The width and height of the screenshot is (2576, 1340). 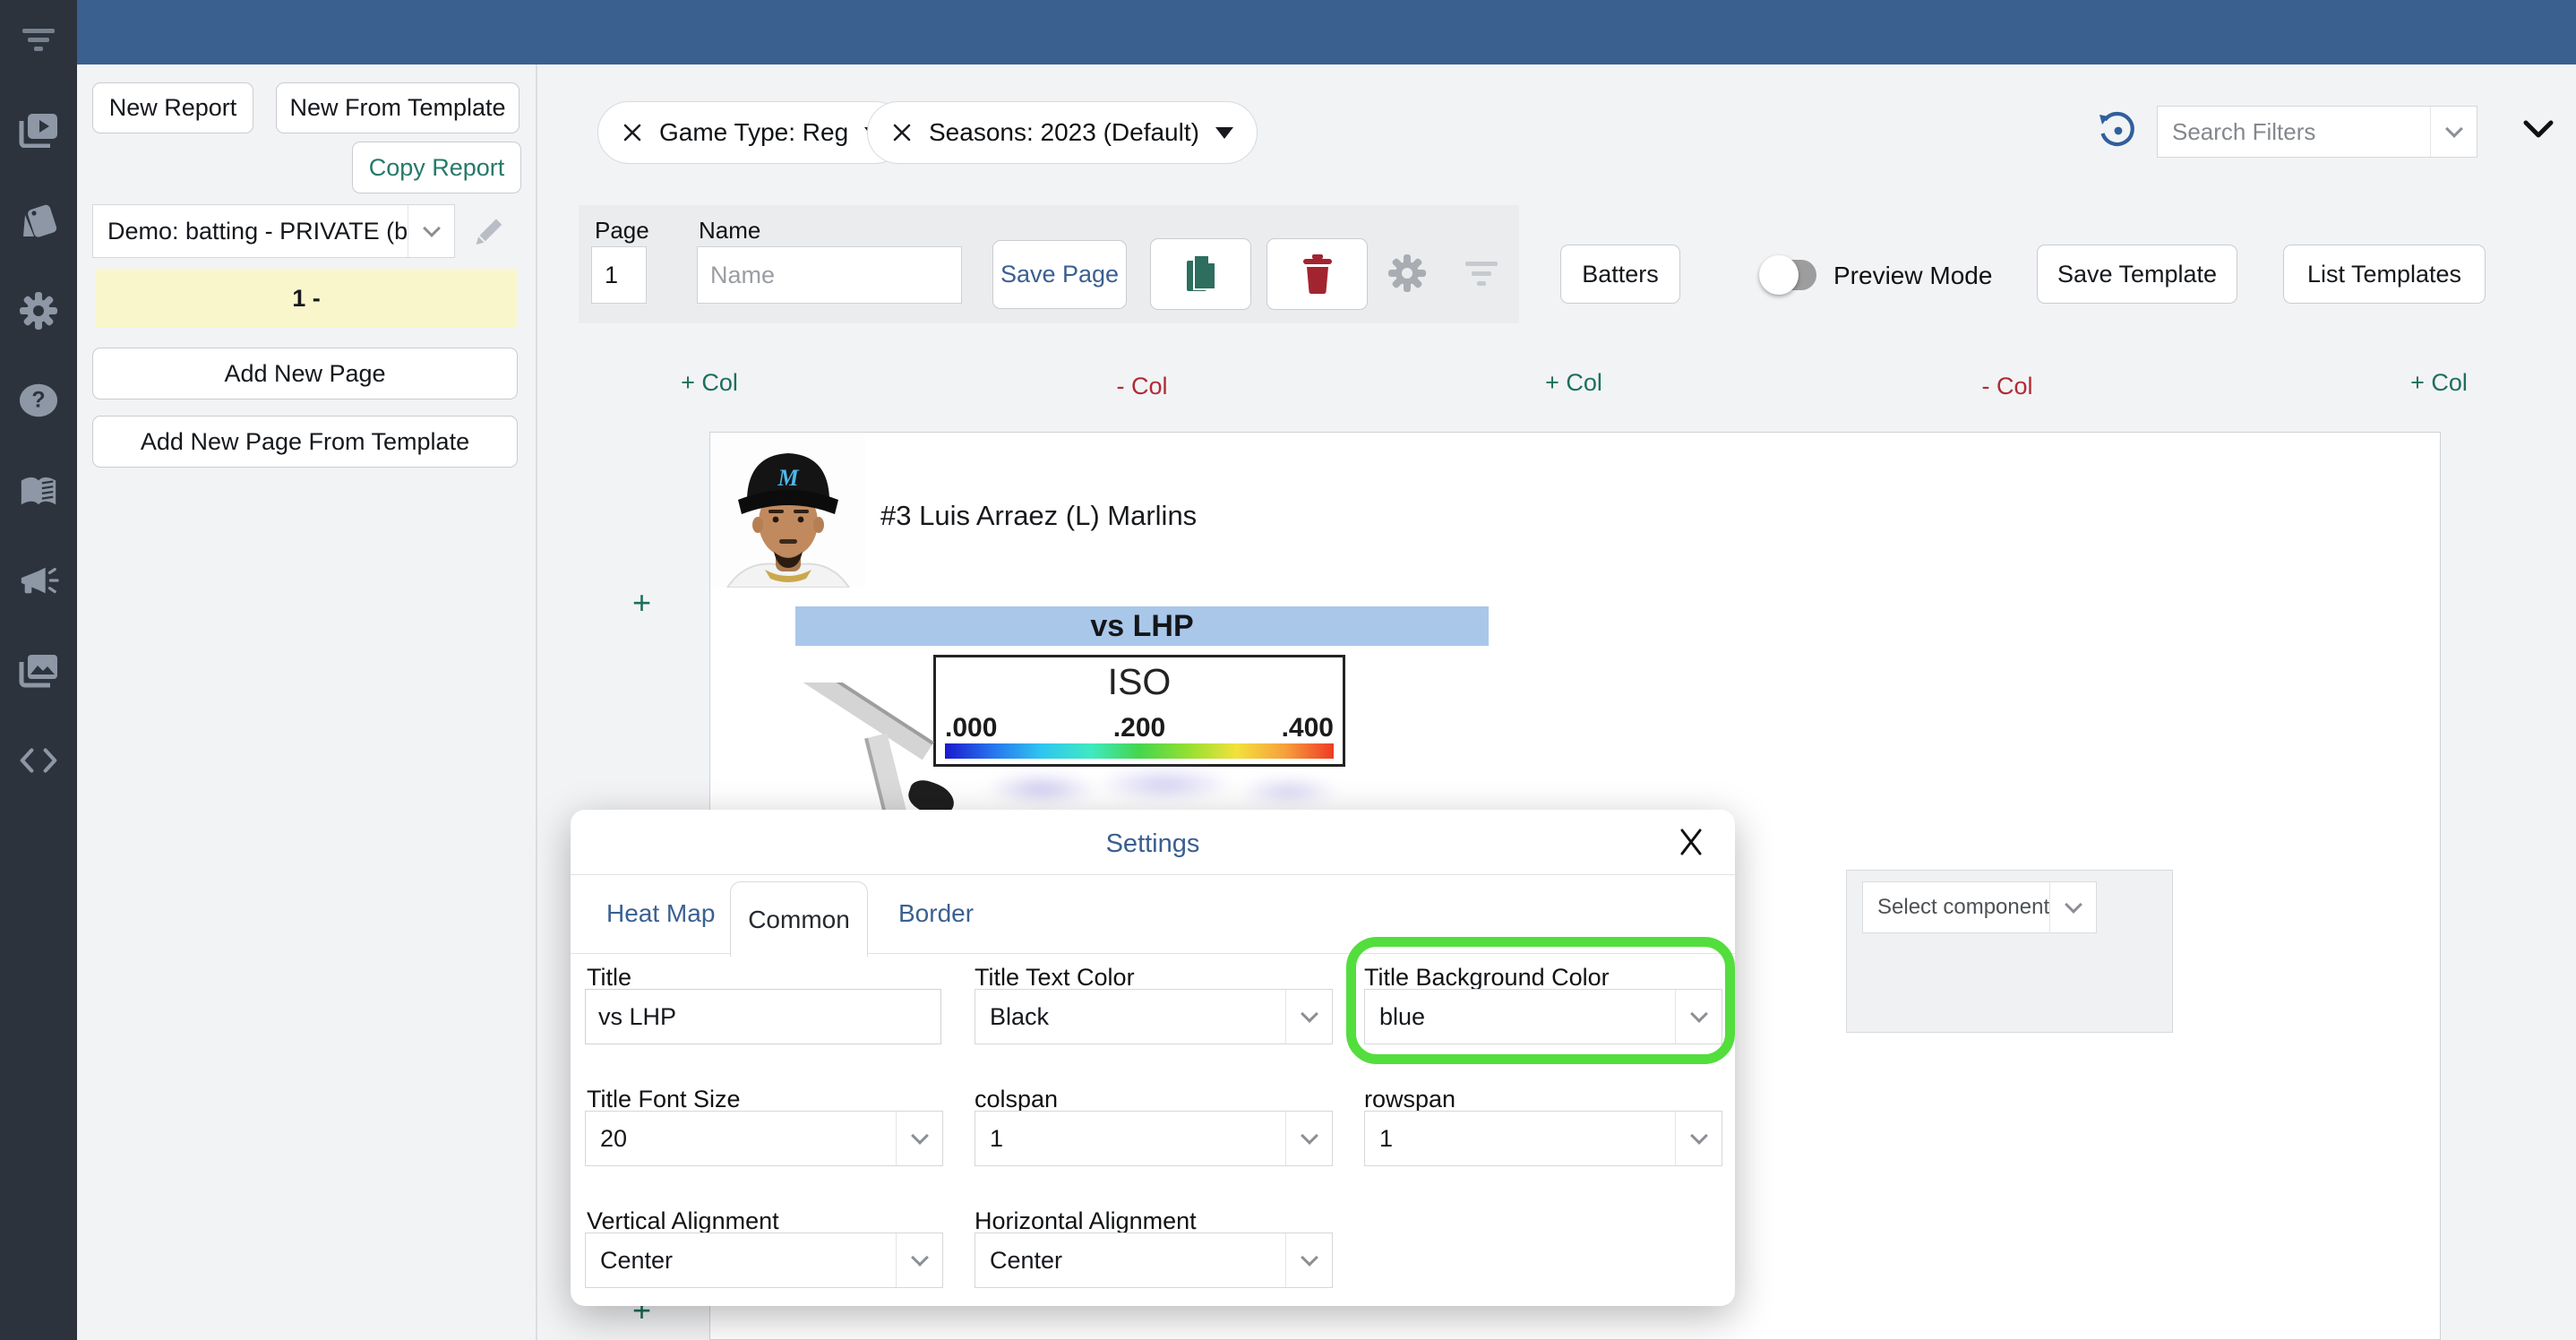 I want to click on modal-title: Settings, so click(x=1152, y=843).